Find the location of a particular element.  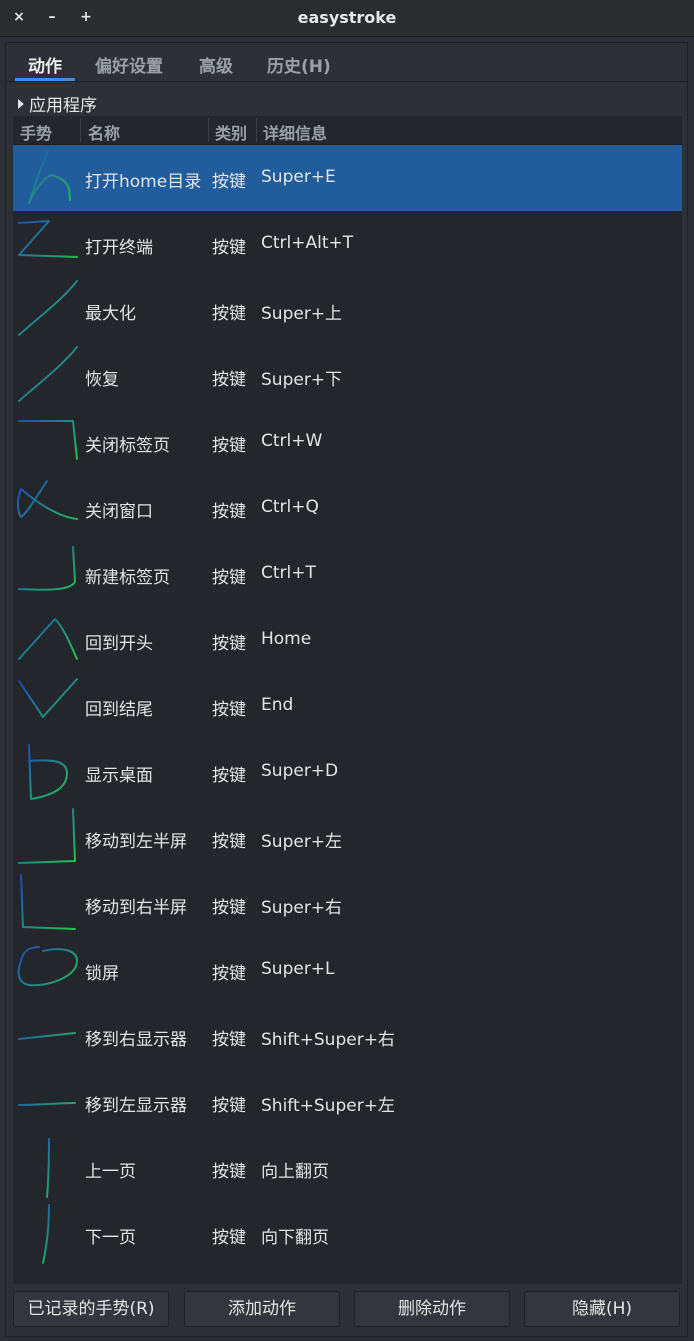

row-name: 新建标签页 is located at coordinates (127, 578).